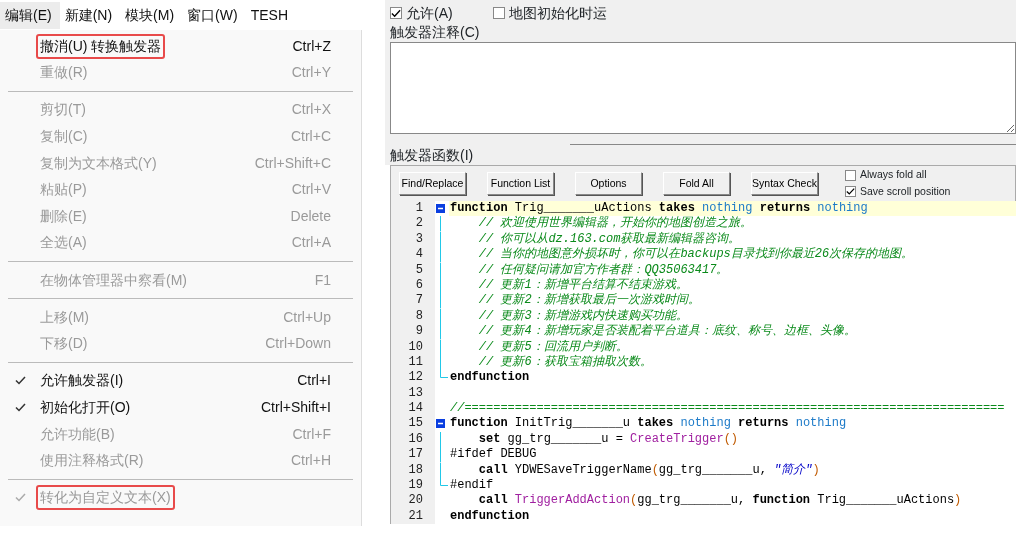 The width and height of the screenshot is (1016, 538). Describe the element at coordinates (565, 362) in the screenshot. I see `code-line: // 更新6：获取宝箱抽取次数。` at that location.